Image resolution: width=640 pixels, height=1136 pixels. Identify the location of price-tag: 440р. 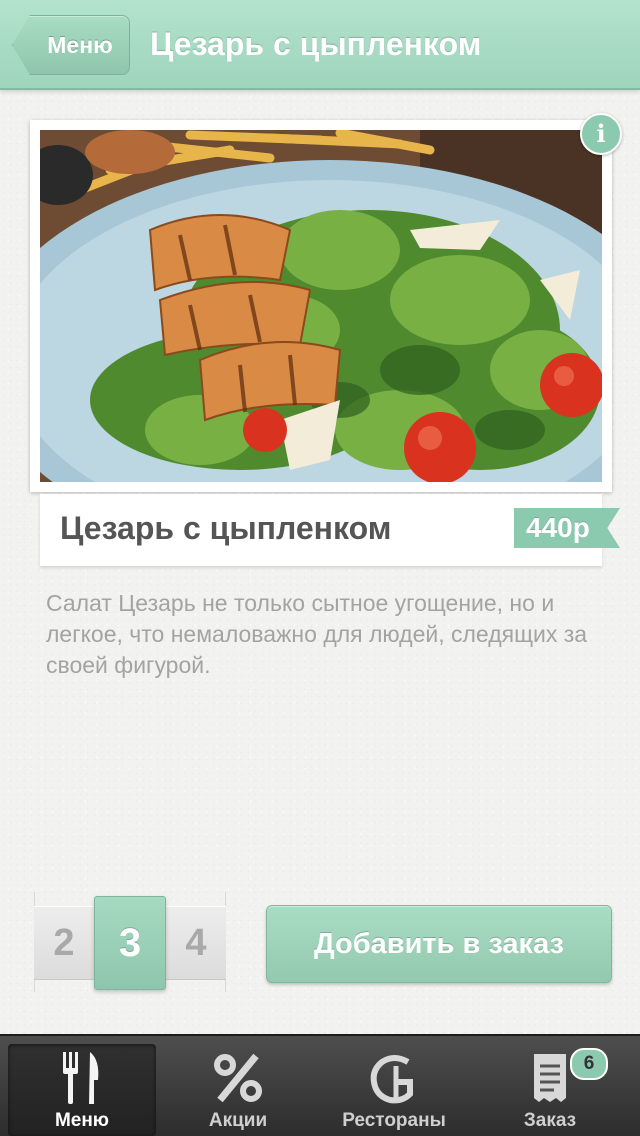
(567, 528).